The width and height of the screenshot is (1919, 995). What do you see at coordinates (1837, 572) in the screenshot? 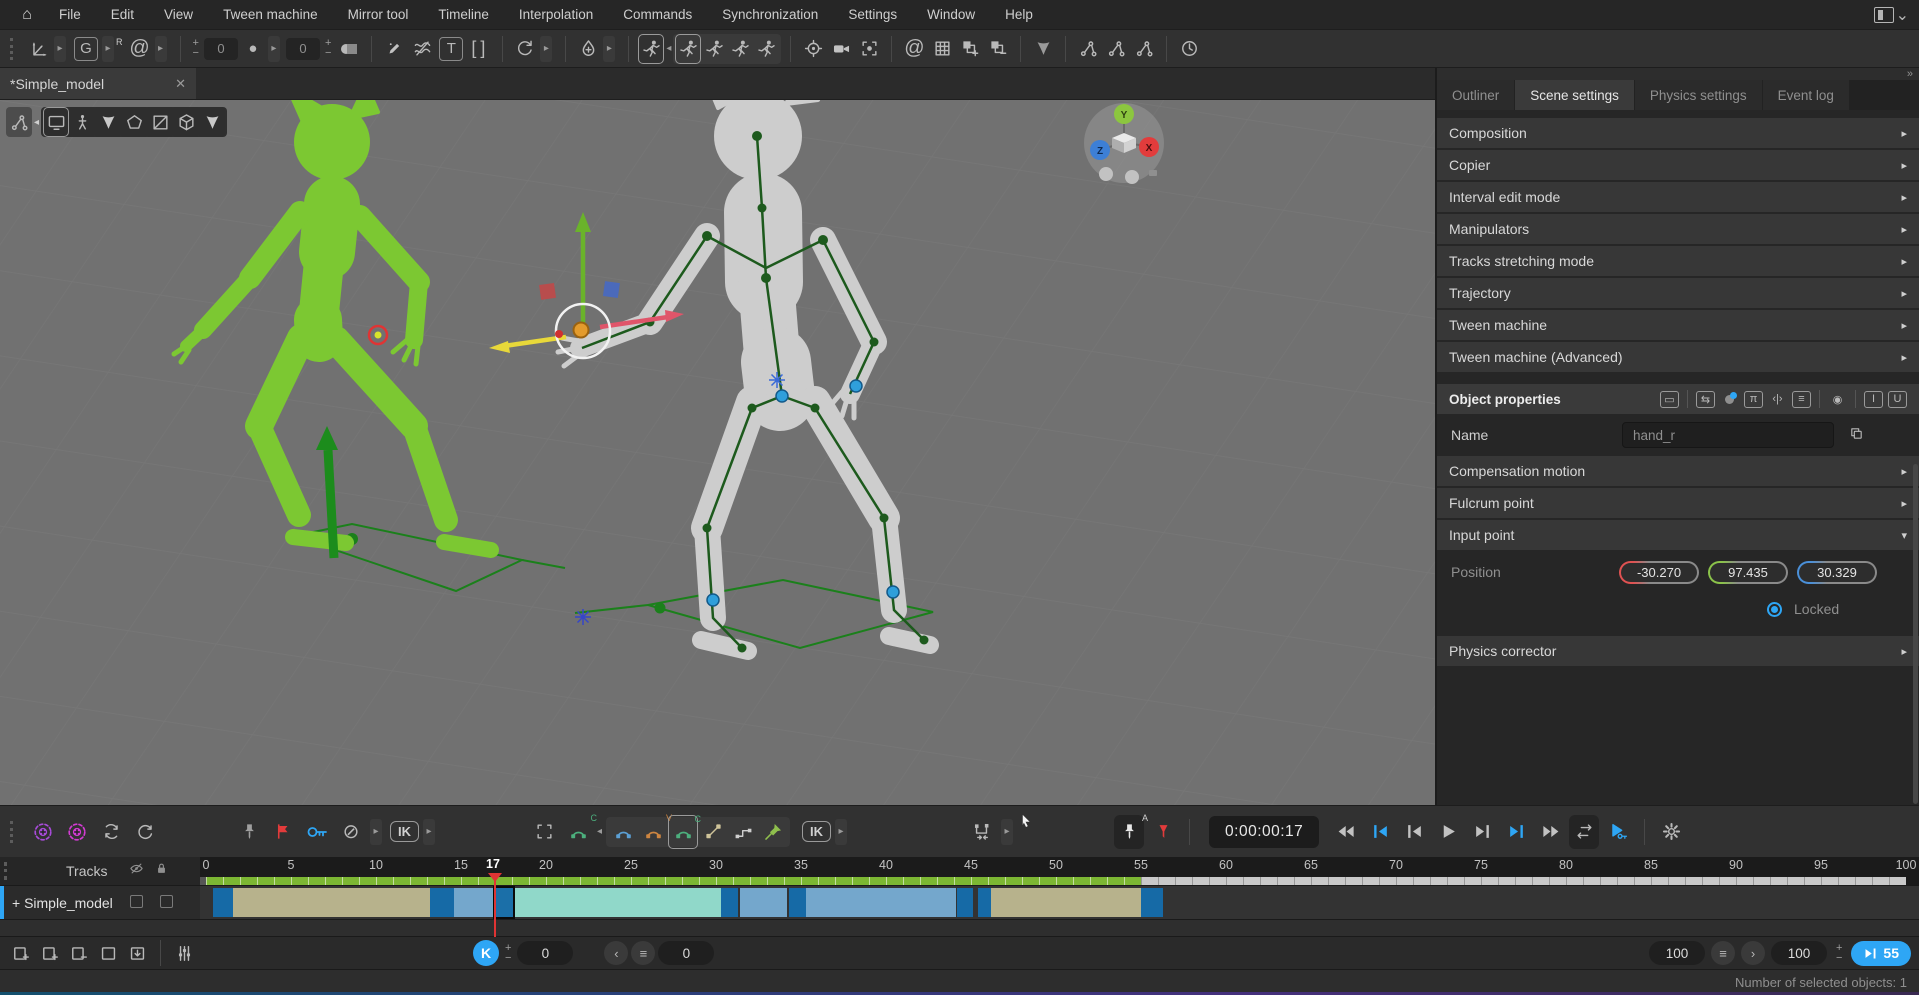
I see `position-z-field: 30.329` at bounding box center [1837, 572].